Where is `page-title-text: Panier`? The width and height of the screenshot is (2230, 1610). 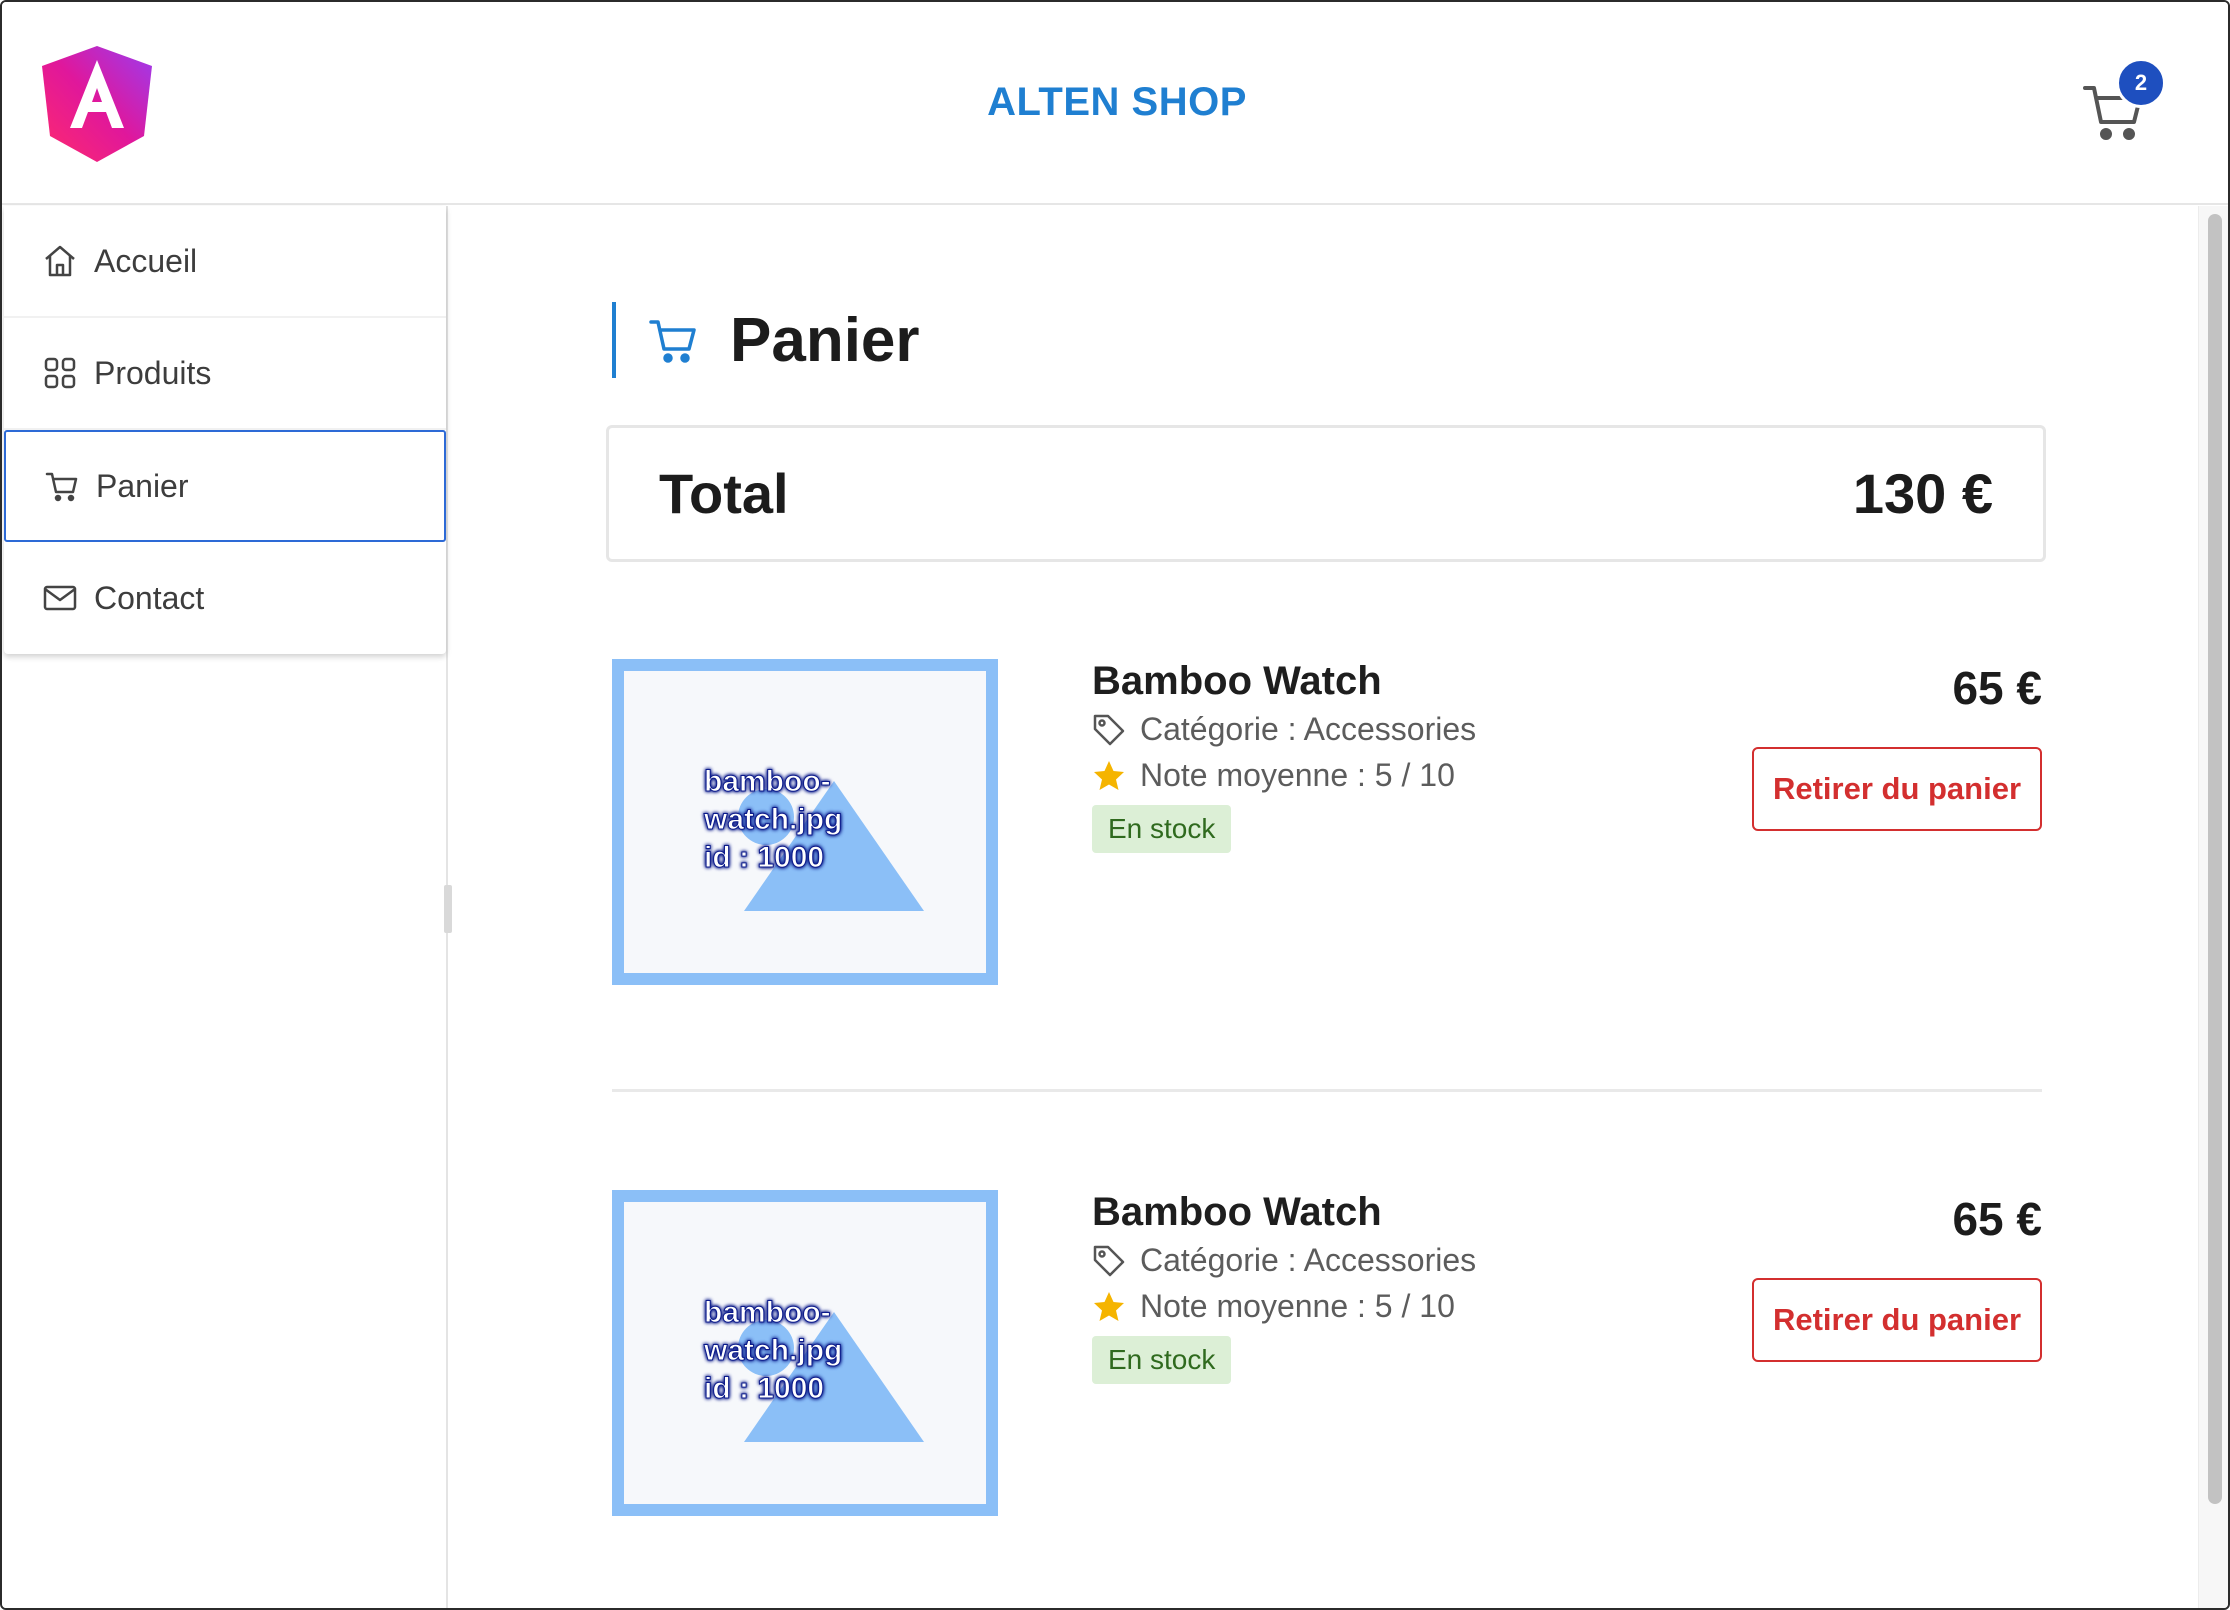 page-title-text: Panier is located at coordinates (825, 340).